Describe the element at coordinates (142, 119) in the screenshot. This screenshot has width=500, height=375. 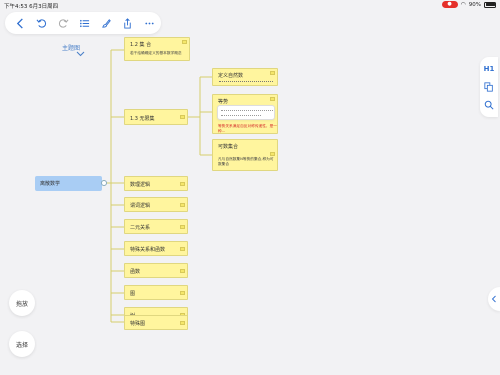
I see `topic-title: 1.3 无限集` at that location.